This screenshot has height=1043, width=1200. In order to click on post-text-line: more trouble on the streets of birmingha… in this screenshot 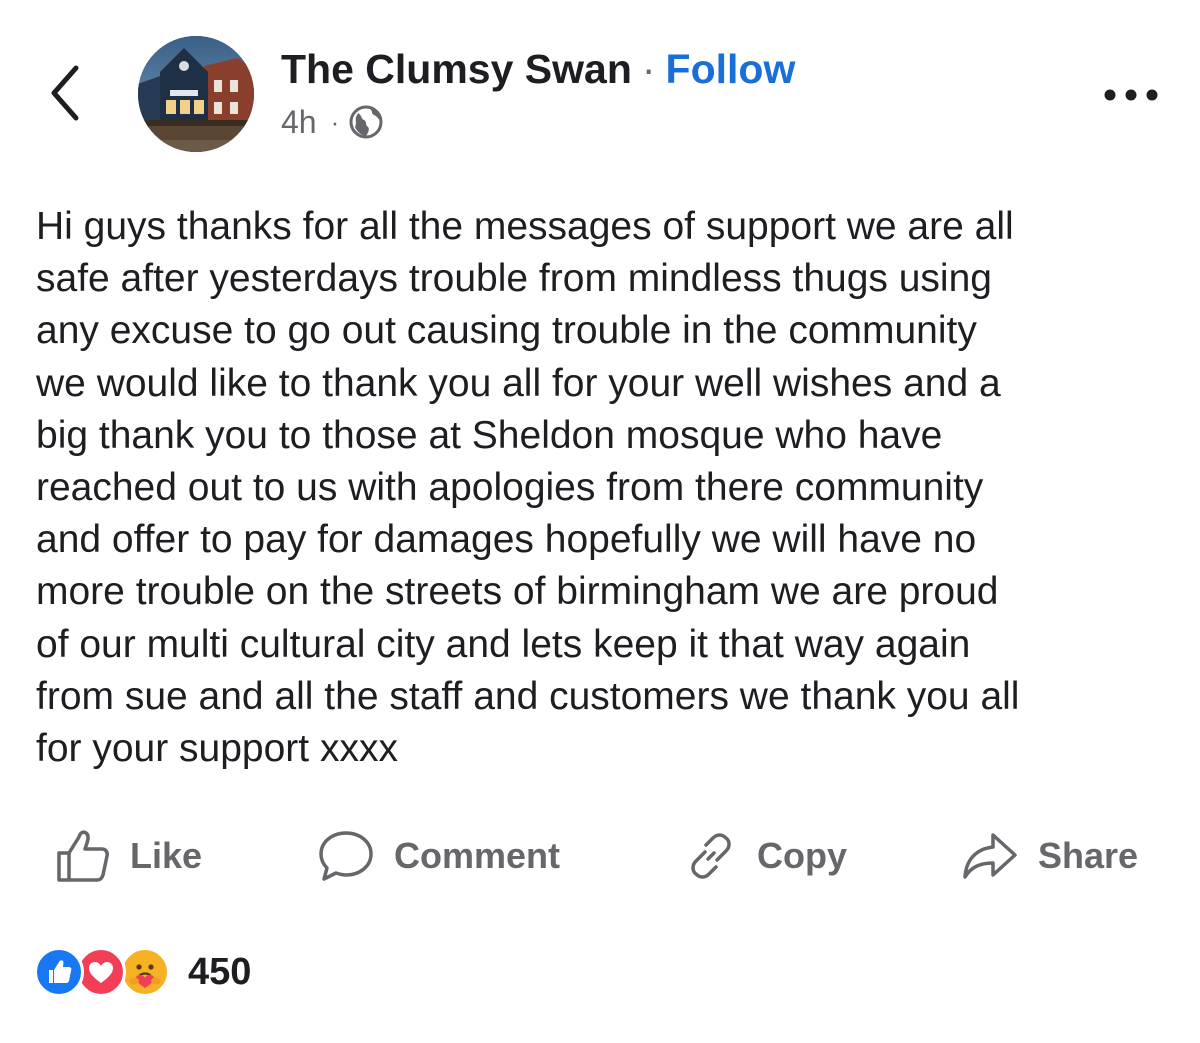, I will do `click(517, 592)`.